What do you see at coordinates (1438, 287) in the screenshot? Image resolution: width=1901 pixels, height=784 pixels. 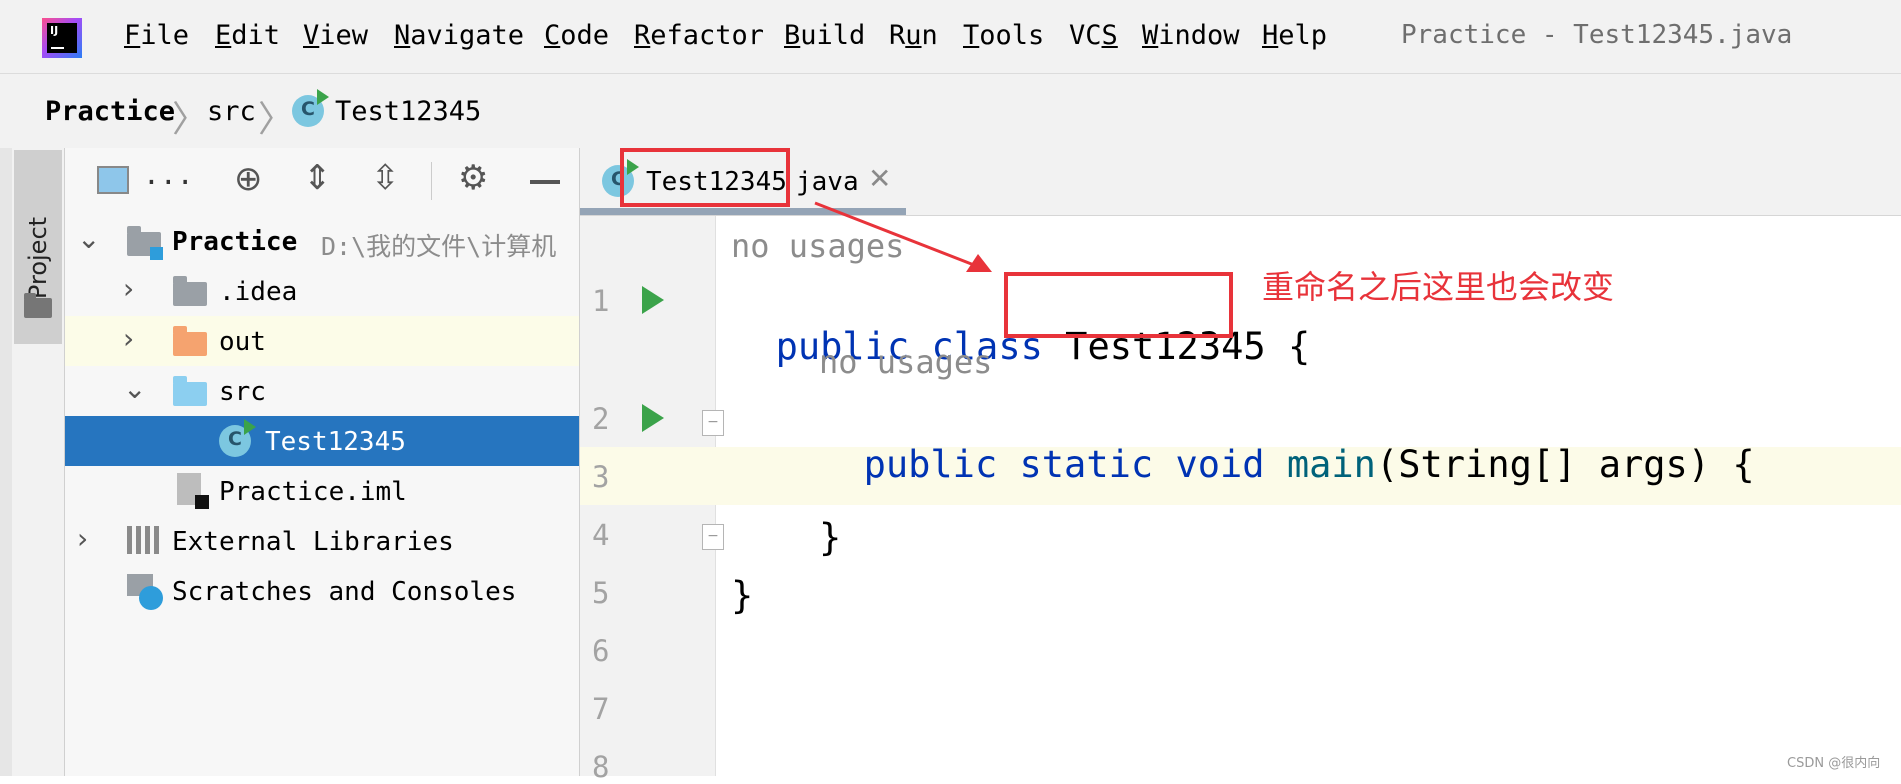 I see `annotation-text: 重命名之后这里也会改变` at bounding box center [1438, 287].